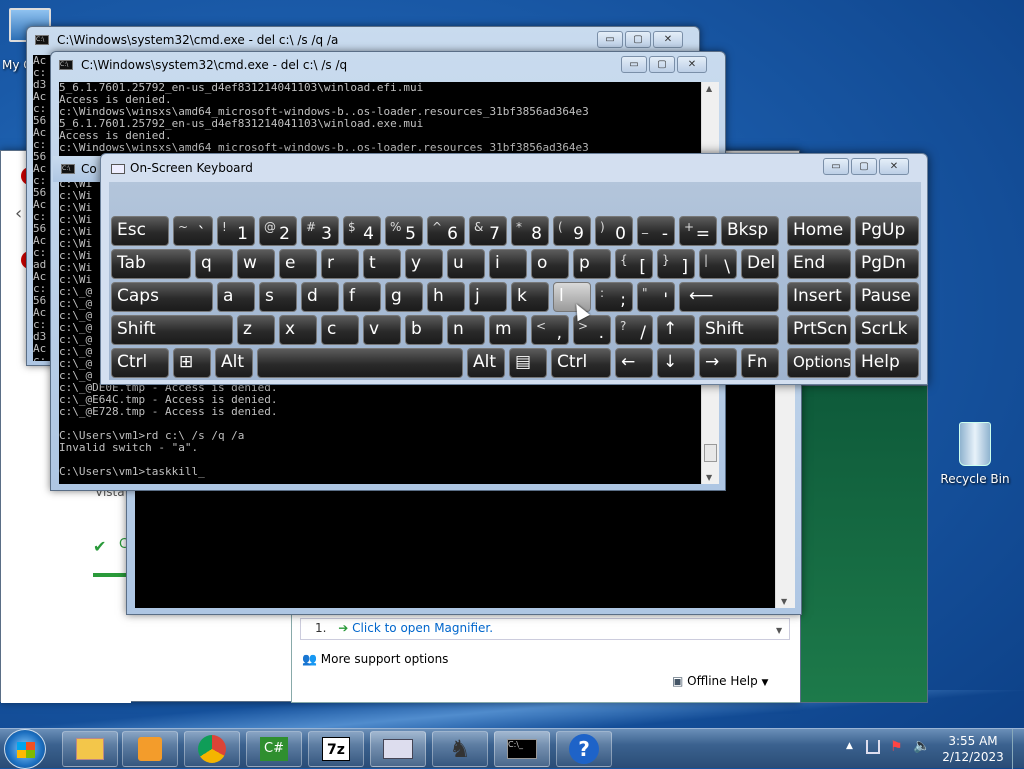  I want to click on key-2: @2, so click(278, 231).